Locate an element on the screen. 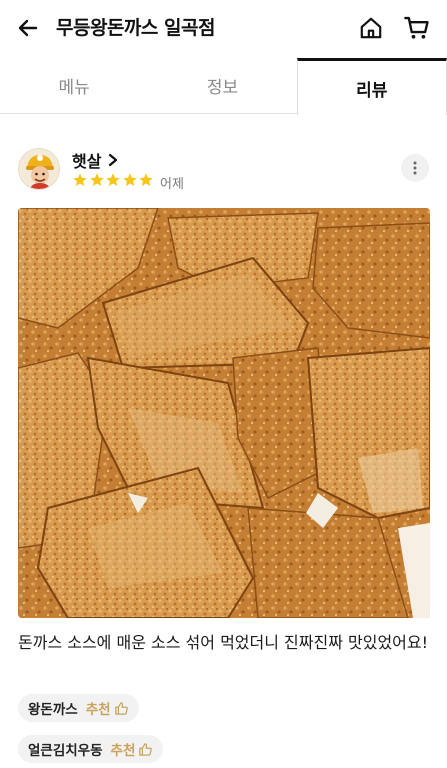 This screenshot has width=447, height=768. rating-stars is located at coordinates (113, 180).